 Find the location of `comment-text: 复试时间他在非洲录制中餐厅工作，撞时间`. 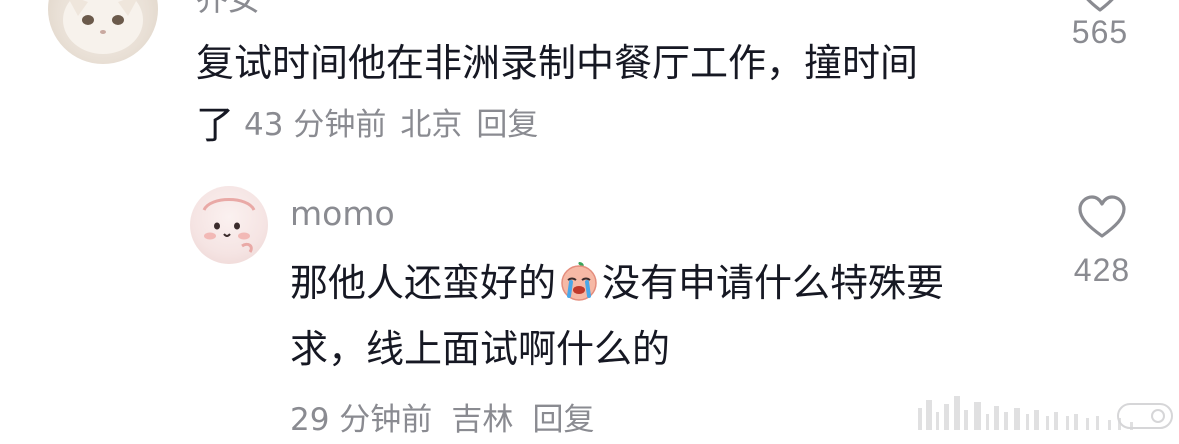

comment-text: 复试时间他在非洲录制中餐厅工作，撞时间 is located at coordinates (557, 63).